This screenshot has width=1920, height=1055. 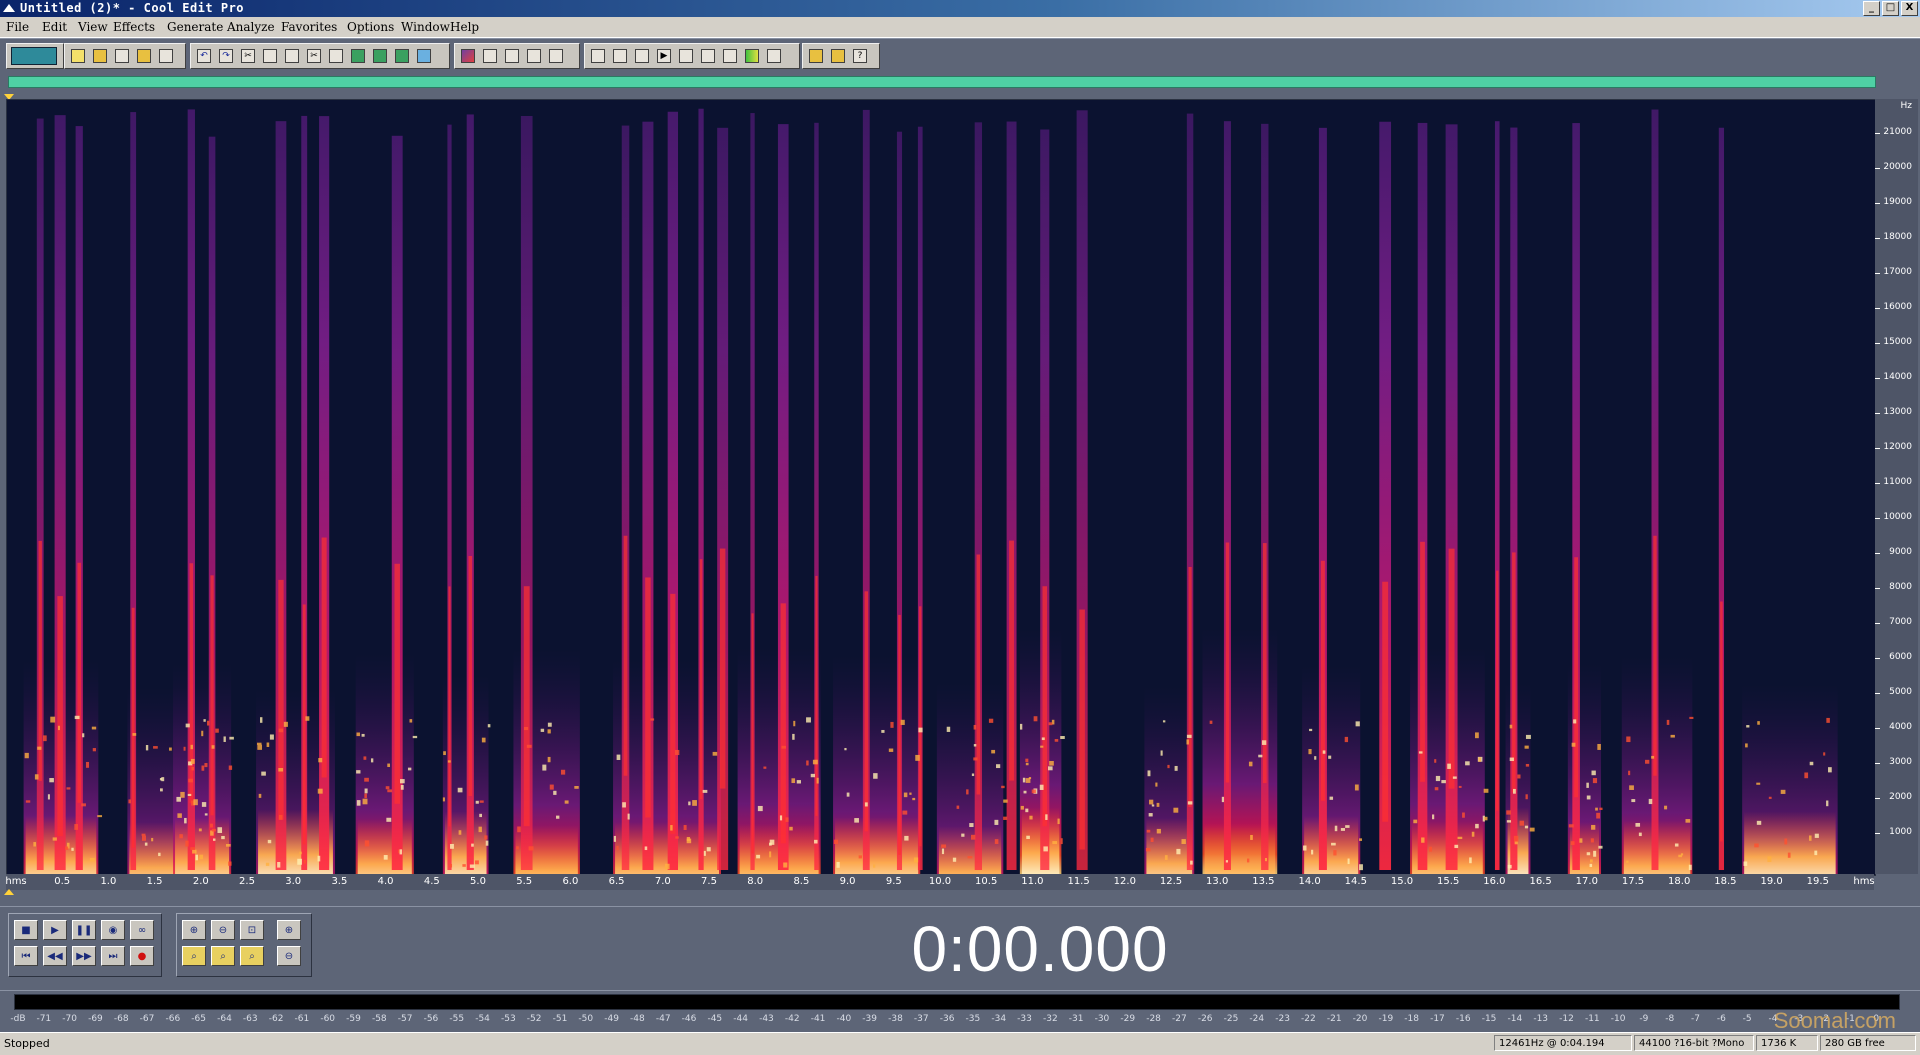 What do you see at coordinates (292, 56) in the screenshot?
I see `copy-button` at bounding box center [292, 56].